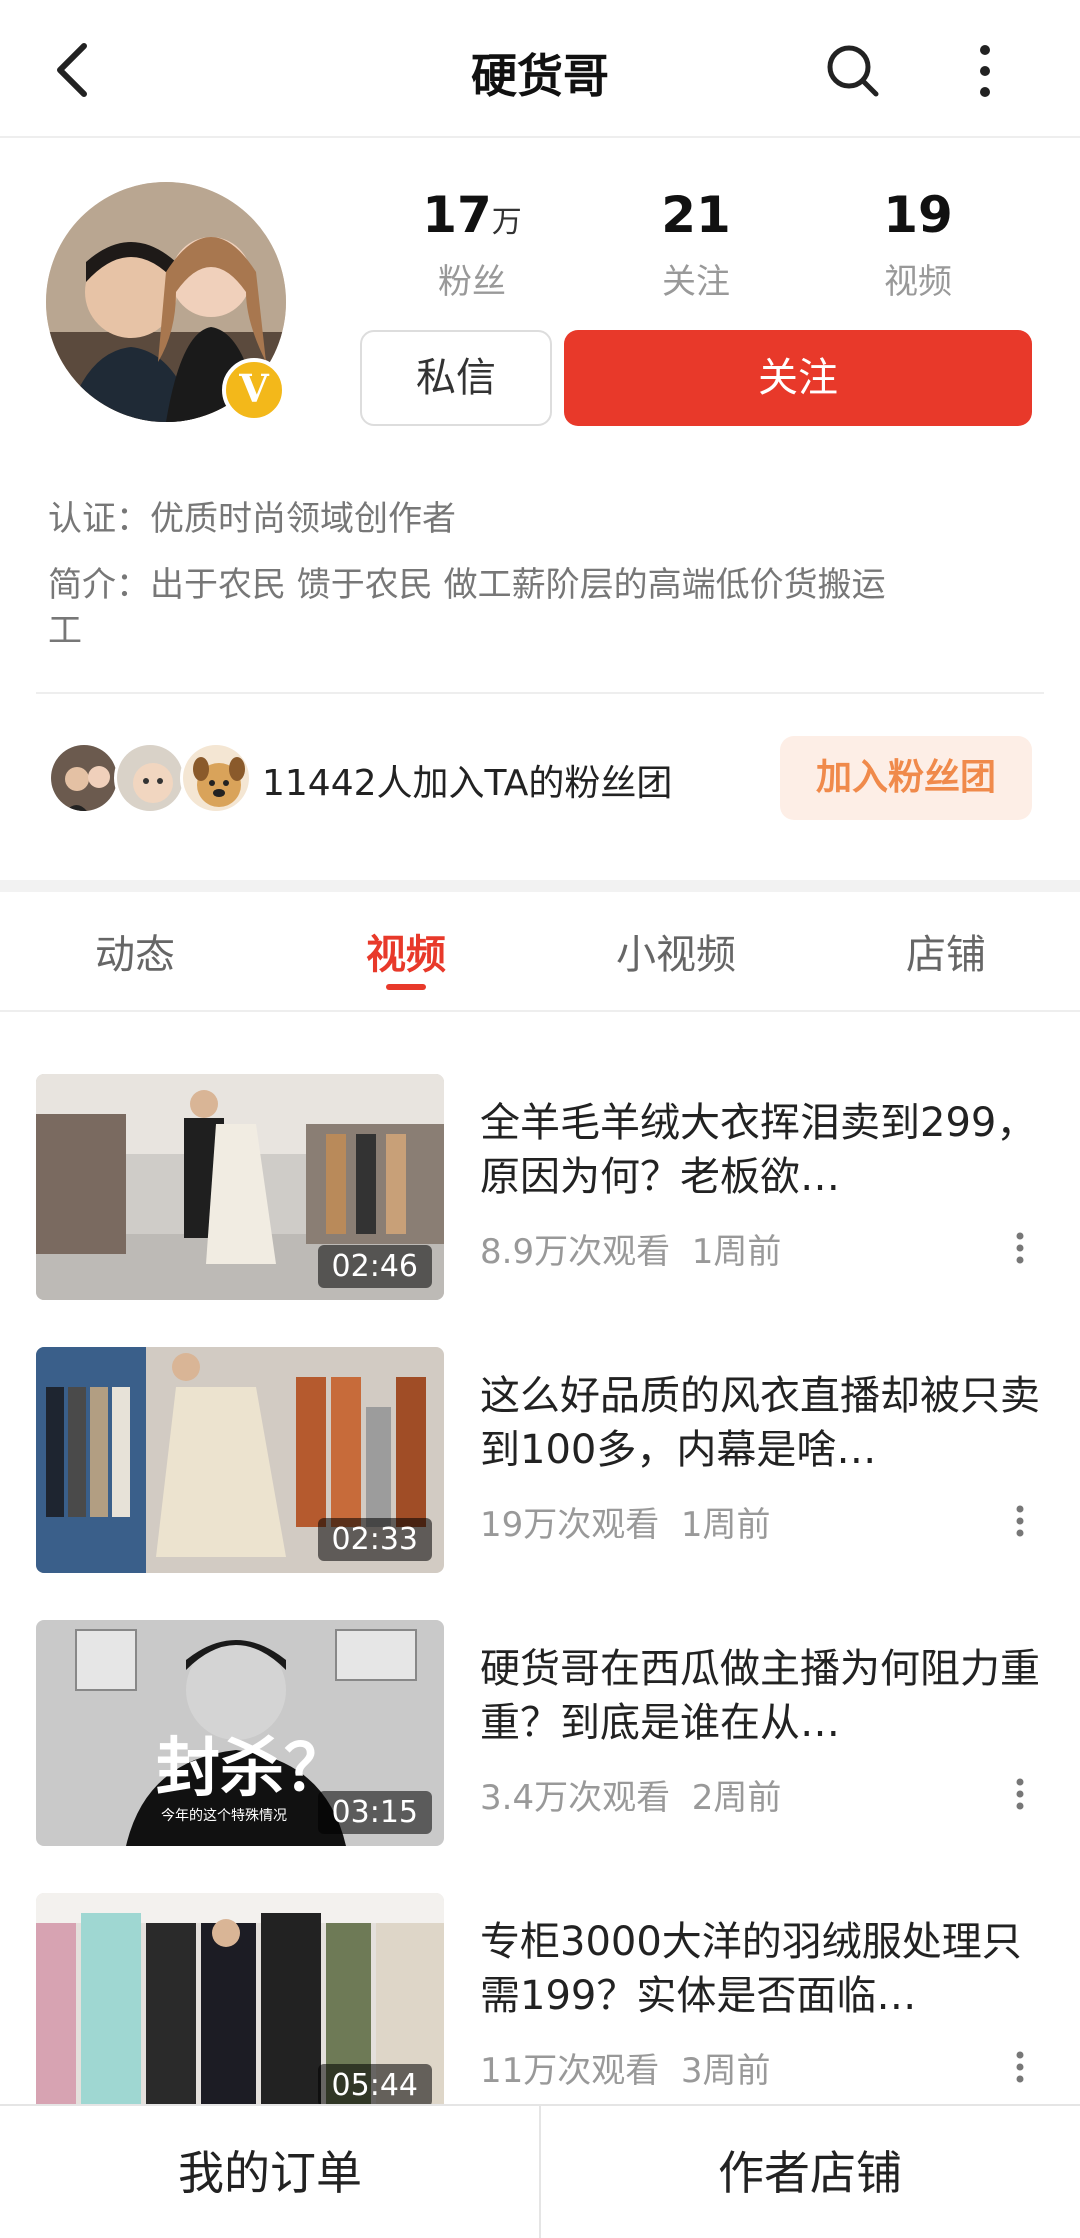 The image size is (1080, 2238). Describe the element at coordinates (467, 585) in the screenshot. I see `intro-text-line1: 简介：出于农民 馈于农民 做工薪阶层的高端低价货搬运` at that location.